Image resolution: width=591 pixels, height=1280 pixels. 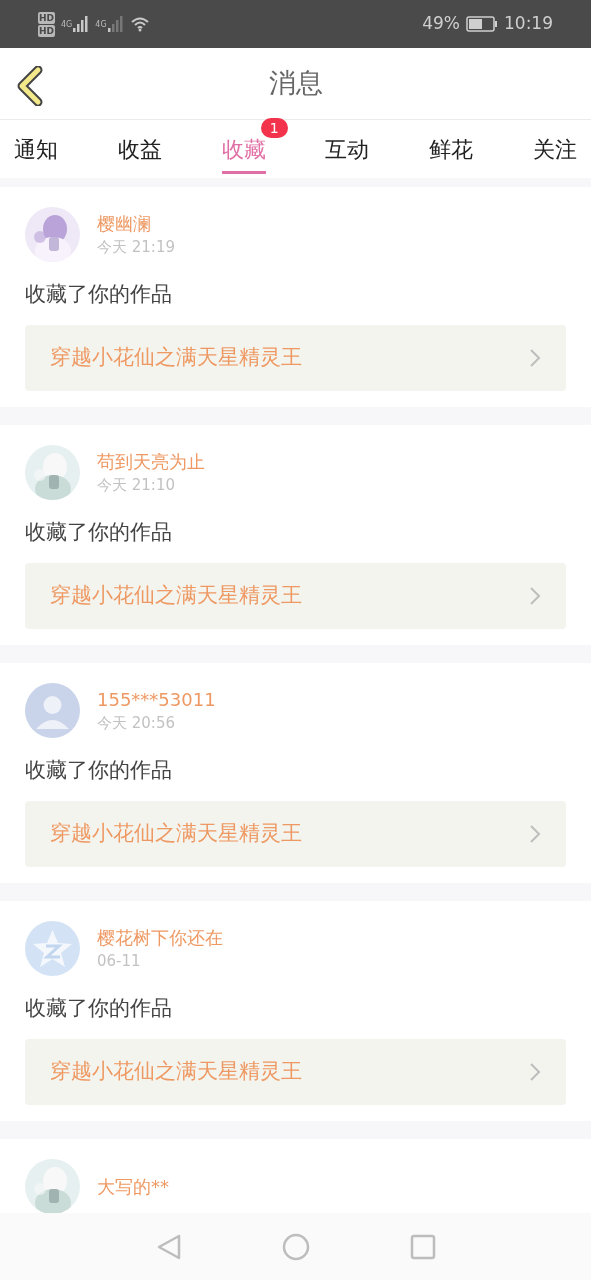 What do you see at coordinates (136, 723) in the screenshot?
I see `time-label: 今天 20:56` at bounding box center [136, 723].